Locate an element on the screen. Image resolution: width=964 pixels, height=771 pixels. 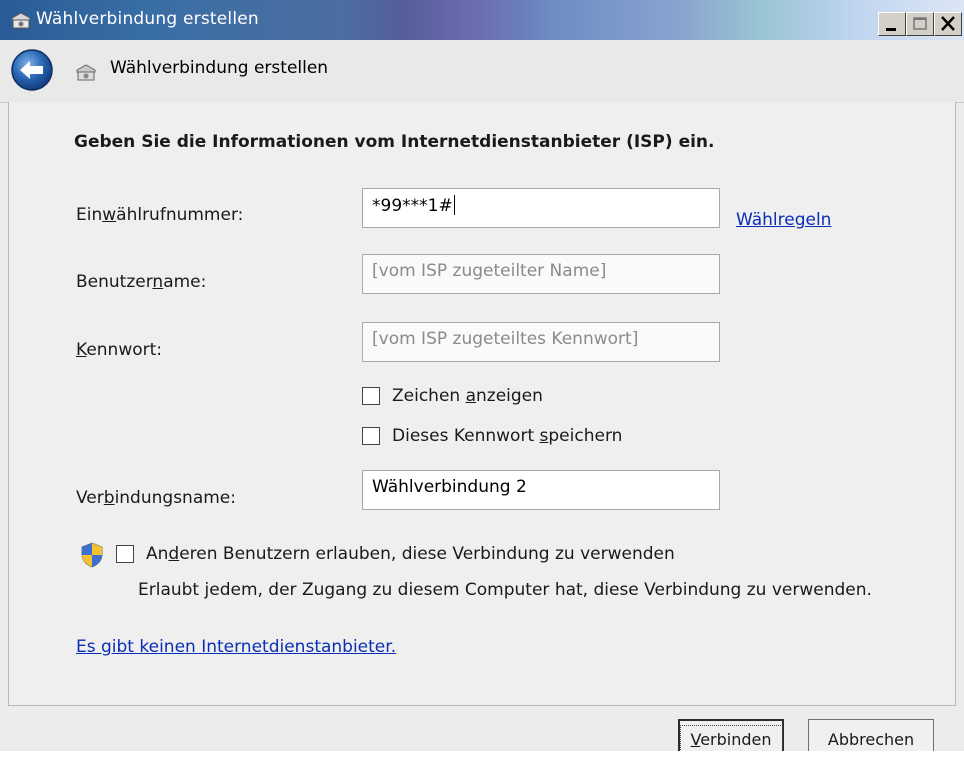
connect-button-label: Verbinden is located at coordinates (731, 739).